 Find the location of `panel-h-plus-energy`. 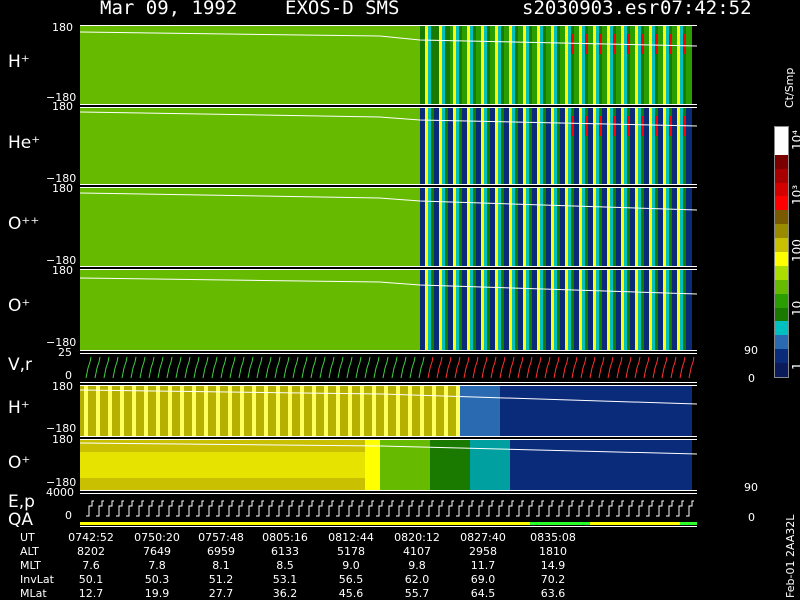

panel-h-plus-energy is located at coordinates (388, 411).